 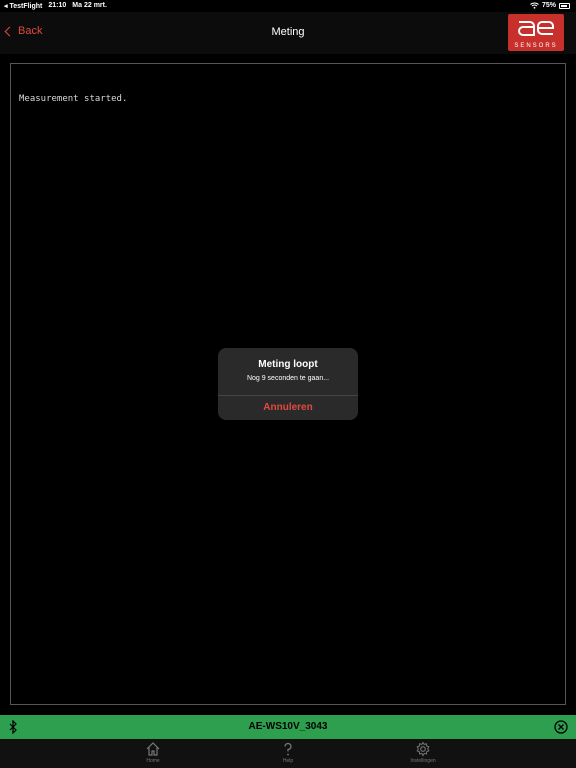 I want to click on tab-home: Home, so click(x=153, y=752).